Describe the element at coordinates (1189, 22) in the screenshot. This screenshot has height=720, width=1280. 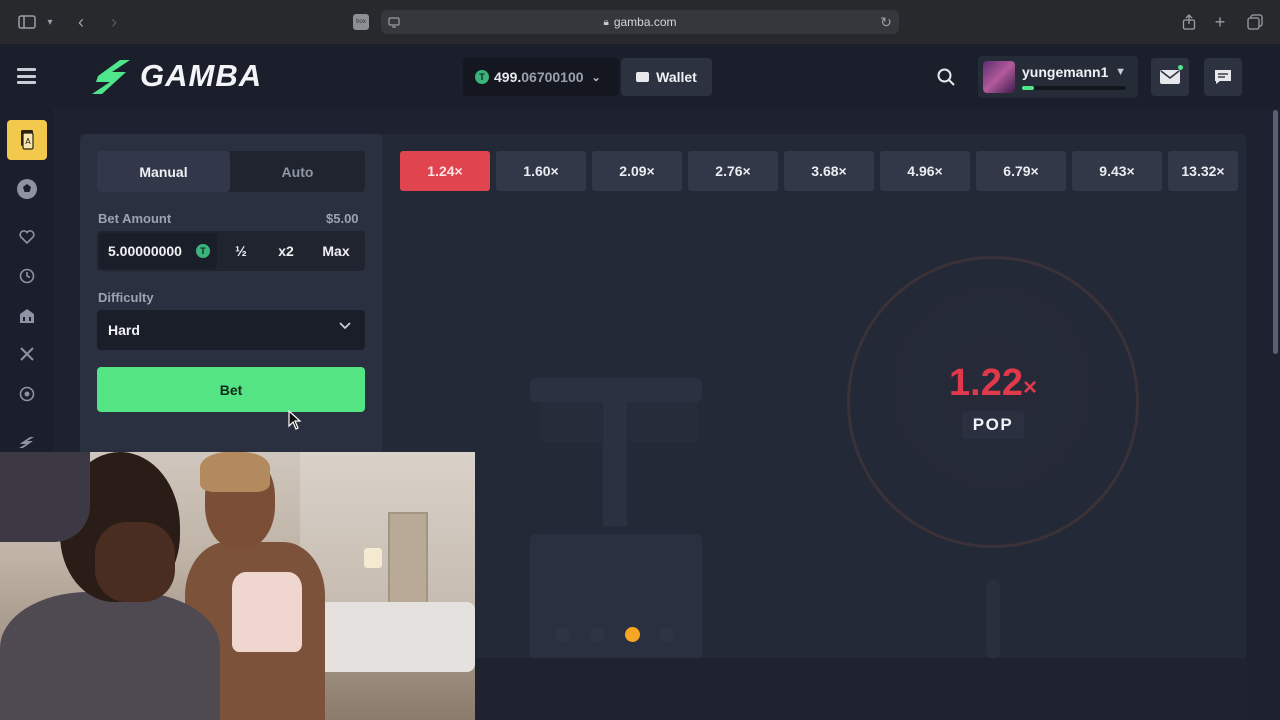
I see `share-icon` at that location.